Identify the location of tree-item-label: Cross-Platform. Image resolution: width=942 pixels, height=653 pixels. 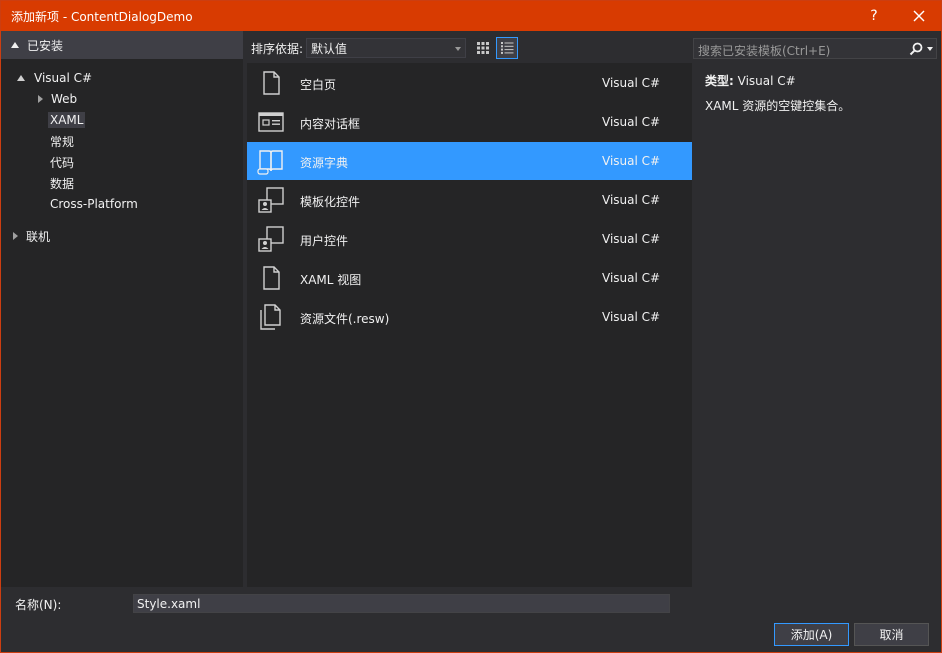
(94, 204).